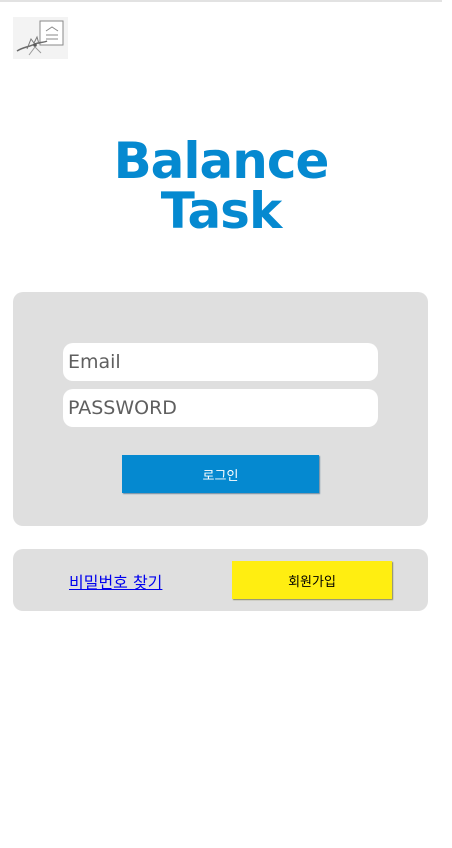 This screenshot has height=848, width=452. I want to click on signup-button: 회원가입, so click(312, 580).